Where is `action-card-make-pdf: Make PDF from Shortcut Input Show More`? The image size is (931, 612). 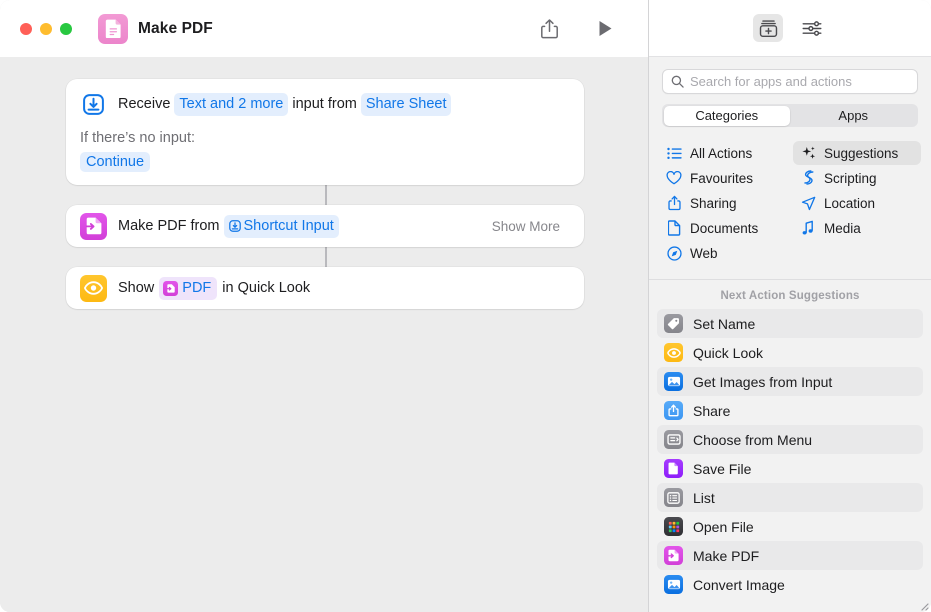
action-card-make-pdf: Make PDF from Shortcut Input Show More is located at coordinates (325, 226).